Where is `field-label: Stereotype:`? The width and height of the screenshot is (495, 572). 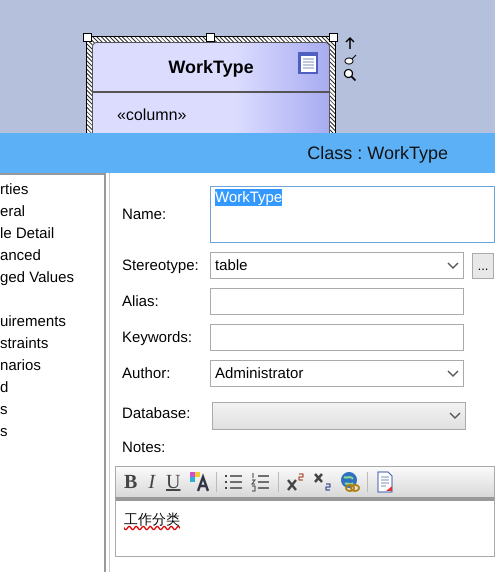
field-label: Stereotype: is located at coordinates (160, 265).